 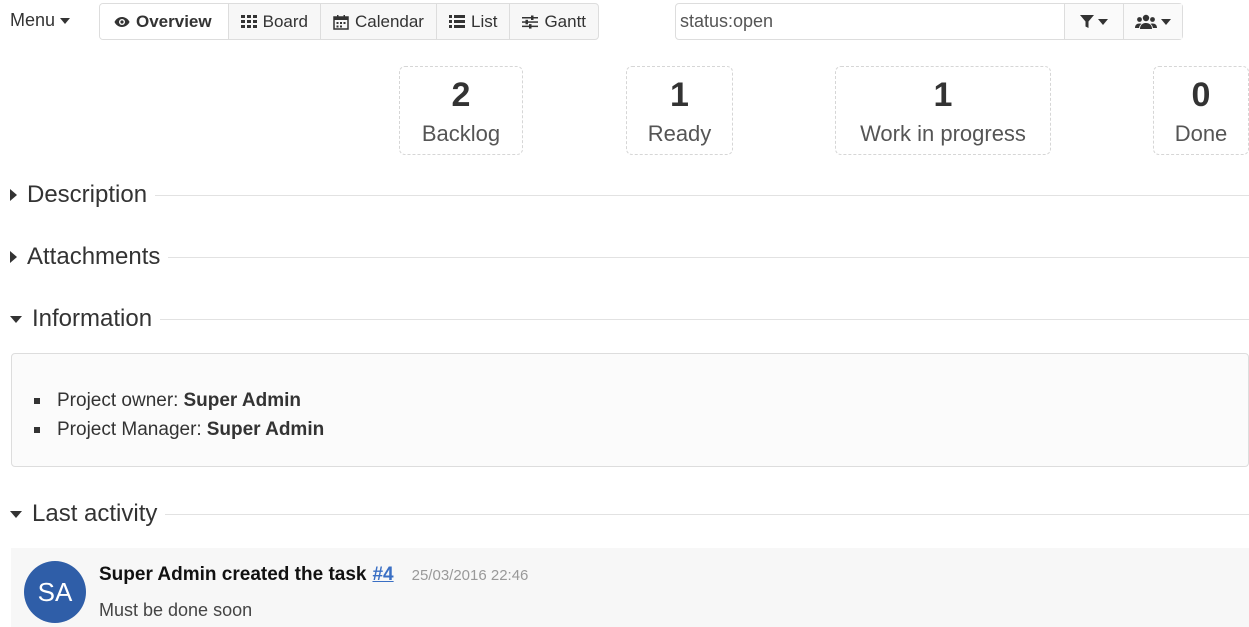 What do you see at coordinates (285, 21) in the screenshot?
I see `tab-board-label: Board` at bounding box center [285, 21].